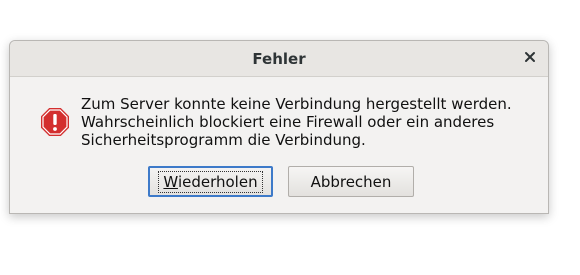 The height and width of the screenshot is (275, 580). What do you see at coordinates (170, 181) in the screenshot?
I see `retry-mnemonic: W` at bounding box center [170, 181].